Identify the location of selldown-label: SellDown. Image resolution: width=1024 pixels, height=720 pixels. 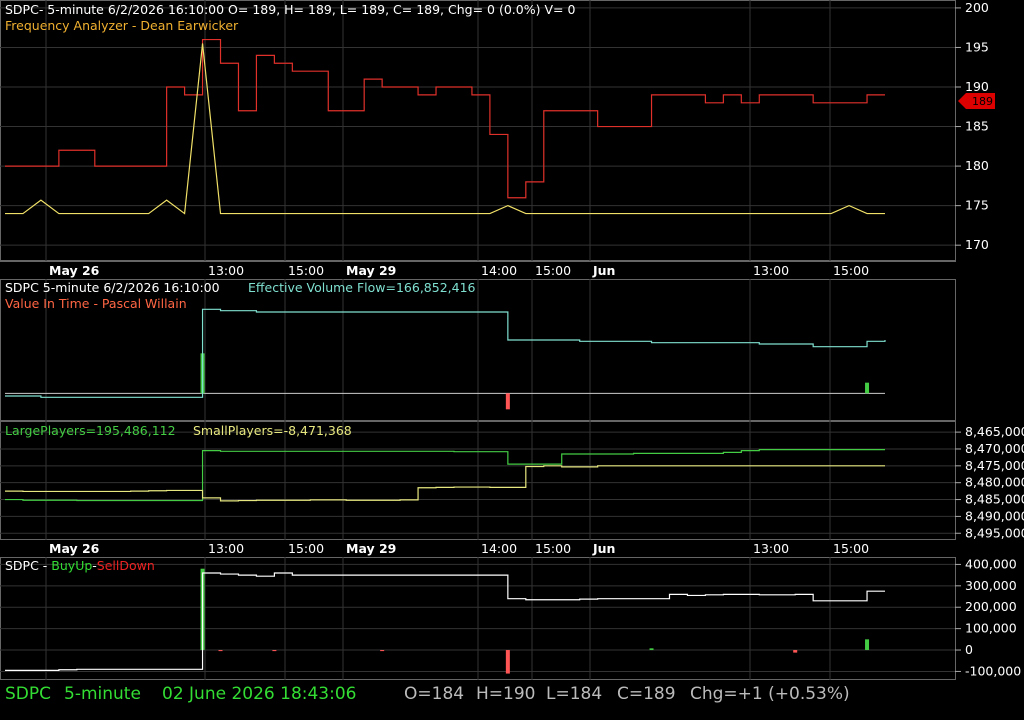
(126, 565).